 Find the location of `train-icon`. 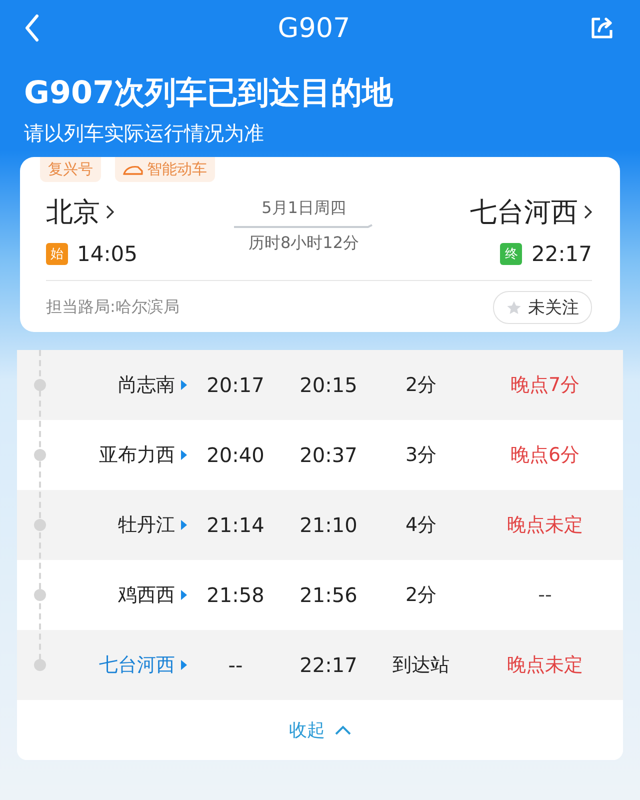

train-icon is located at coordinates (133, 169).